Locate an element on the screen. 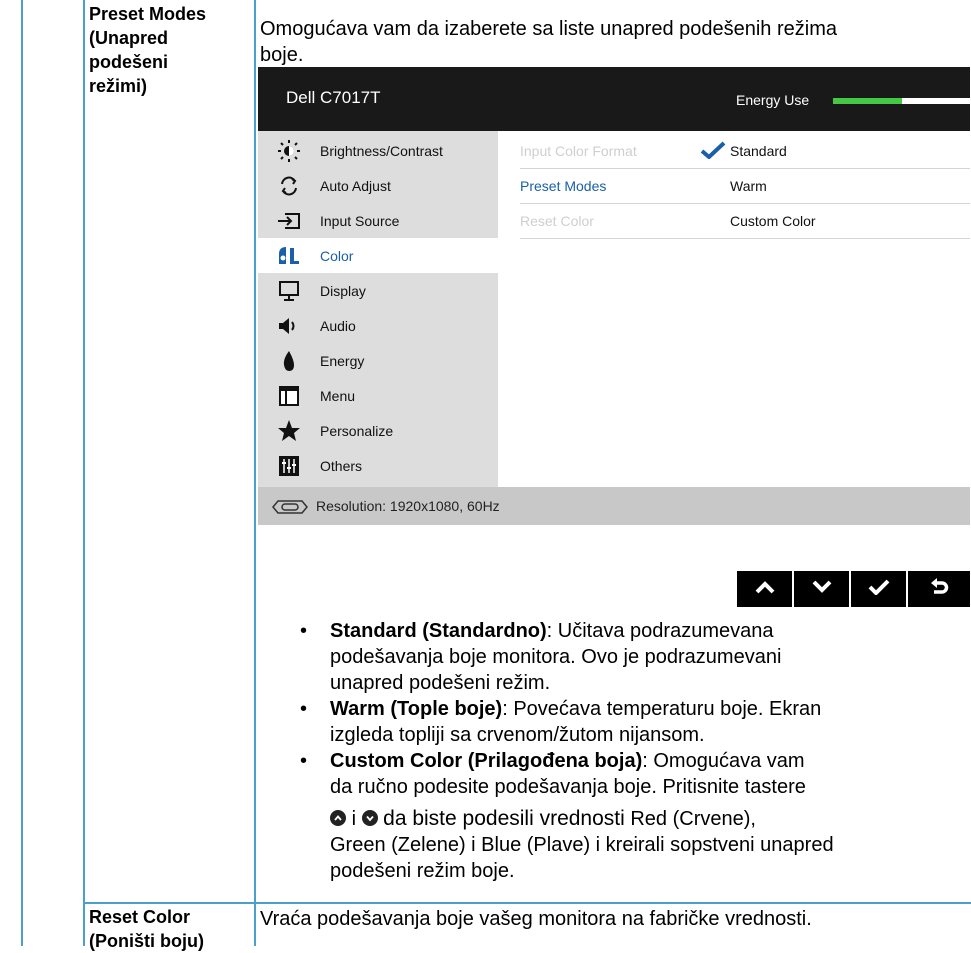 The image size is (971, 953). submenu-value: Warm is located at coordinates (748, 186).